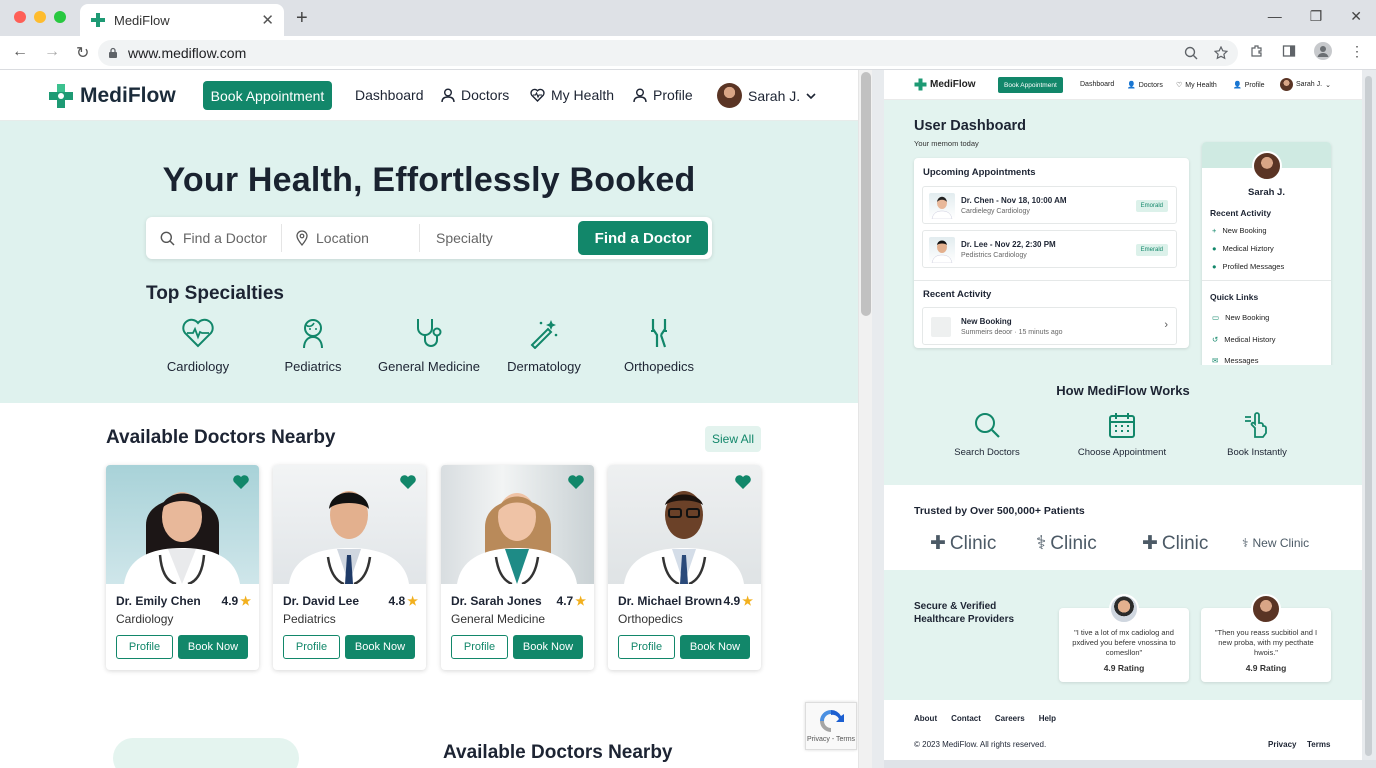 The height and width of the screenshot is (768, 1376). Describe the element at coordinates (198, 333) in the screenshot. I see `heart-pulse-icon` at that location.